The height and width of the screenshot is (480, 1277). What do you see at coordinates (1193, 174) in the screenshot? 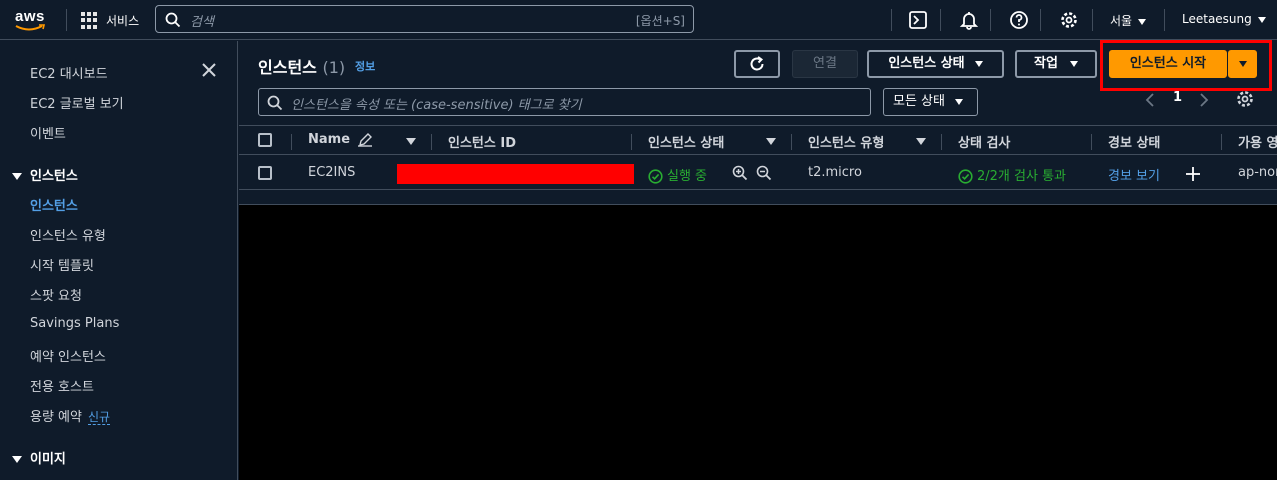
I see `plus-icon` at bounding box center [1193, 174].